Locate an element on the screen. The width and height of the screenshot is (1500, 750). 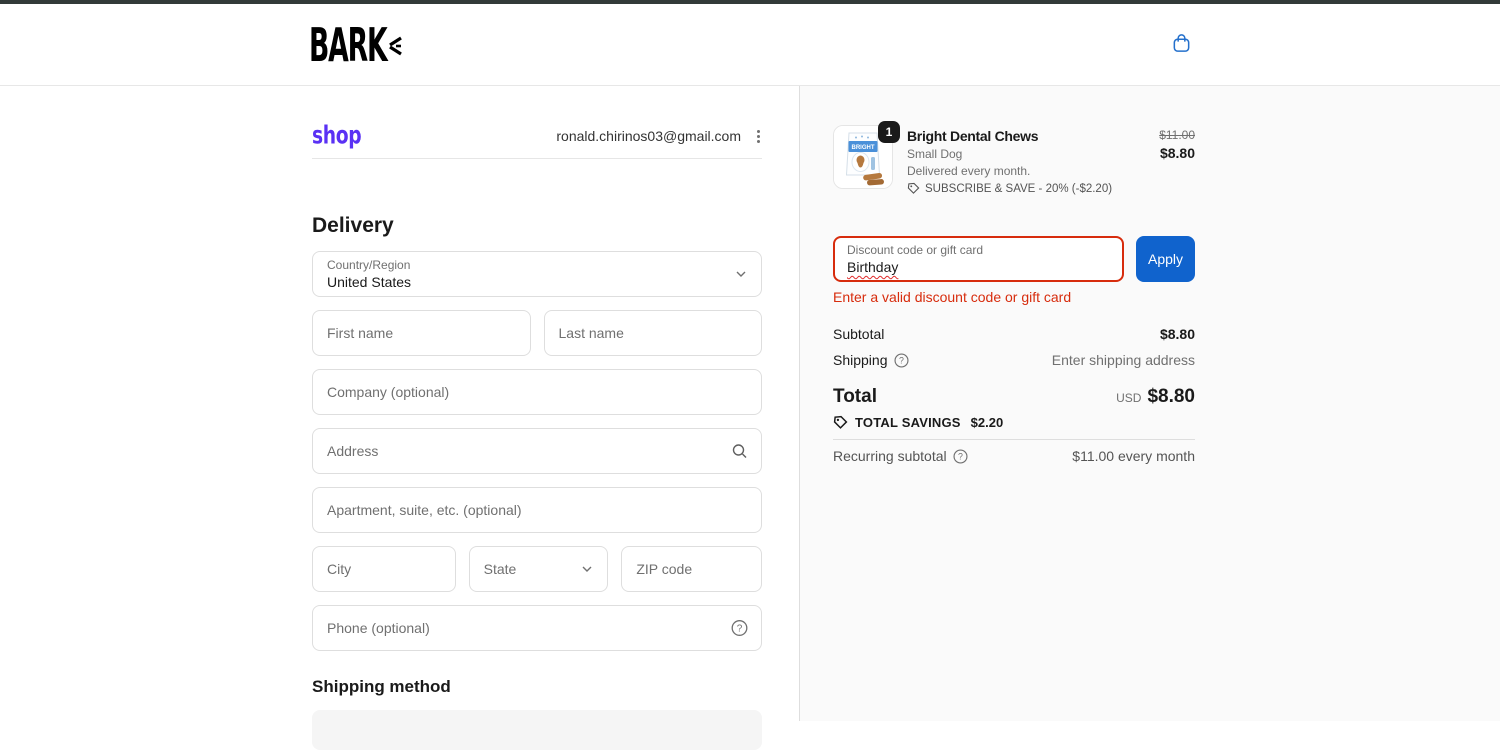
total-savings-row: TOTAL SAVINGS $2.20 is located at coordinates (1014, 422).